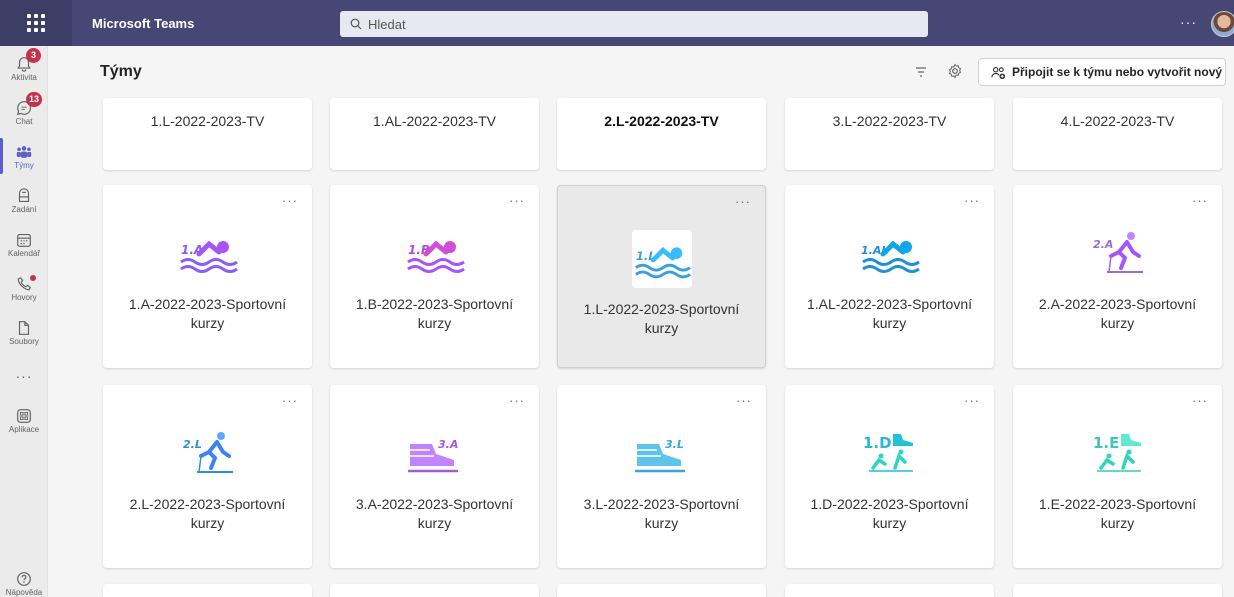 The height and width of the screenshot is (597, 1234). What do you see at coordinates (143, 23) in the screenshot?
I see `app-title: Microsoft Teams` at bounding box center [143, 23].